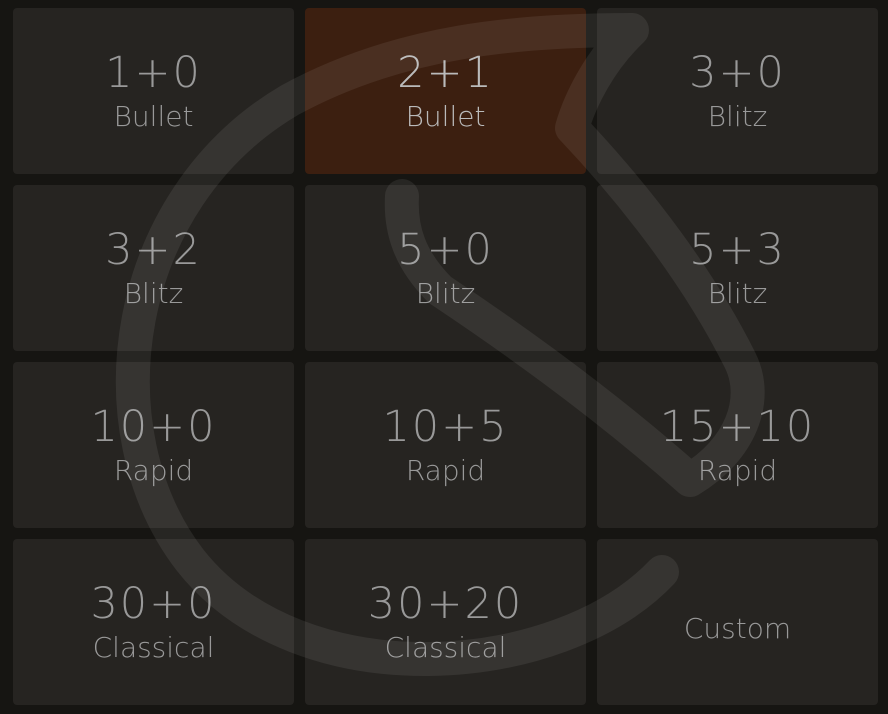 This screenshot has height=714, width=888. What do you see at coordinates (737, 427) in the screenshot?
I see `pool-clock: 15+10` at bounding box center [737, 427].